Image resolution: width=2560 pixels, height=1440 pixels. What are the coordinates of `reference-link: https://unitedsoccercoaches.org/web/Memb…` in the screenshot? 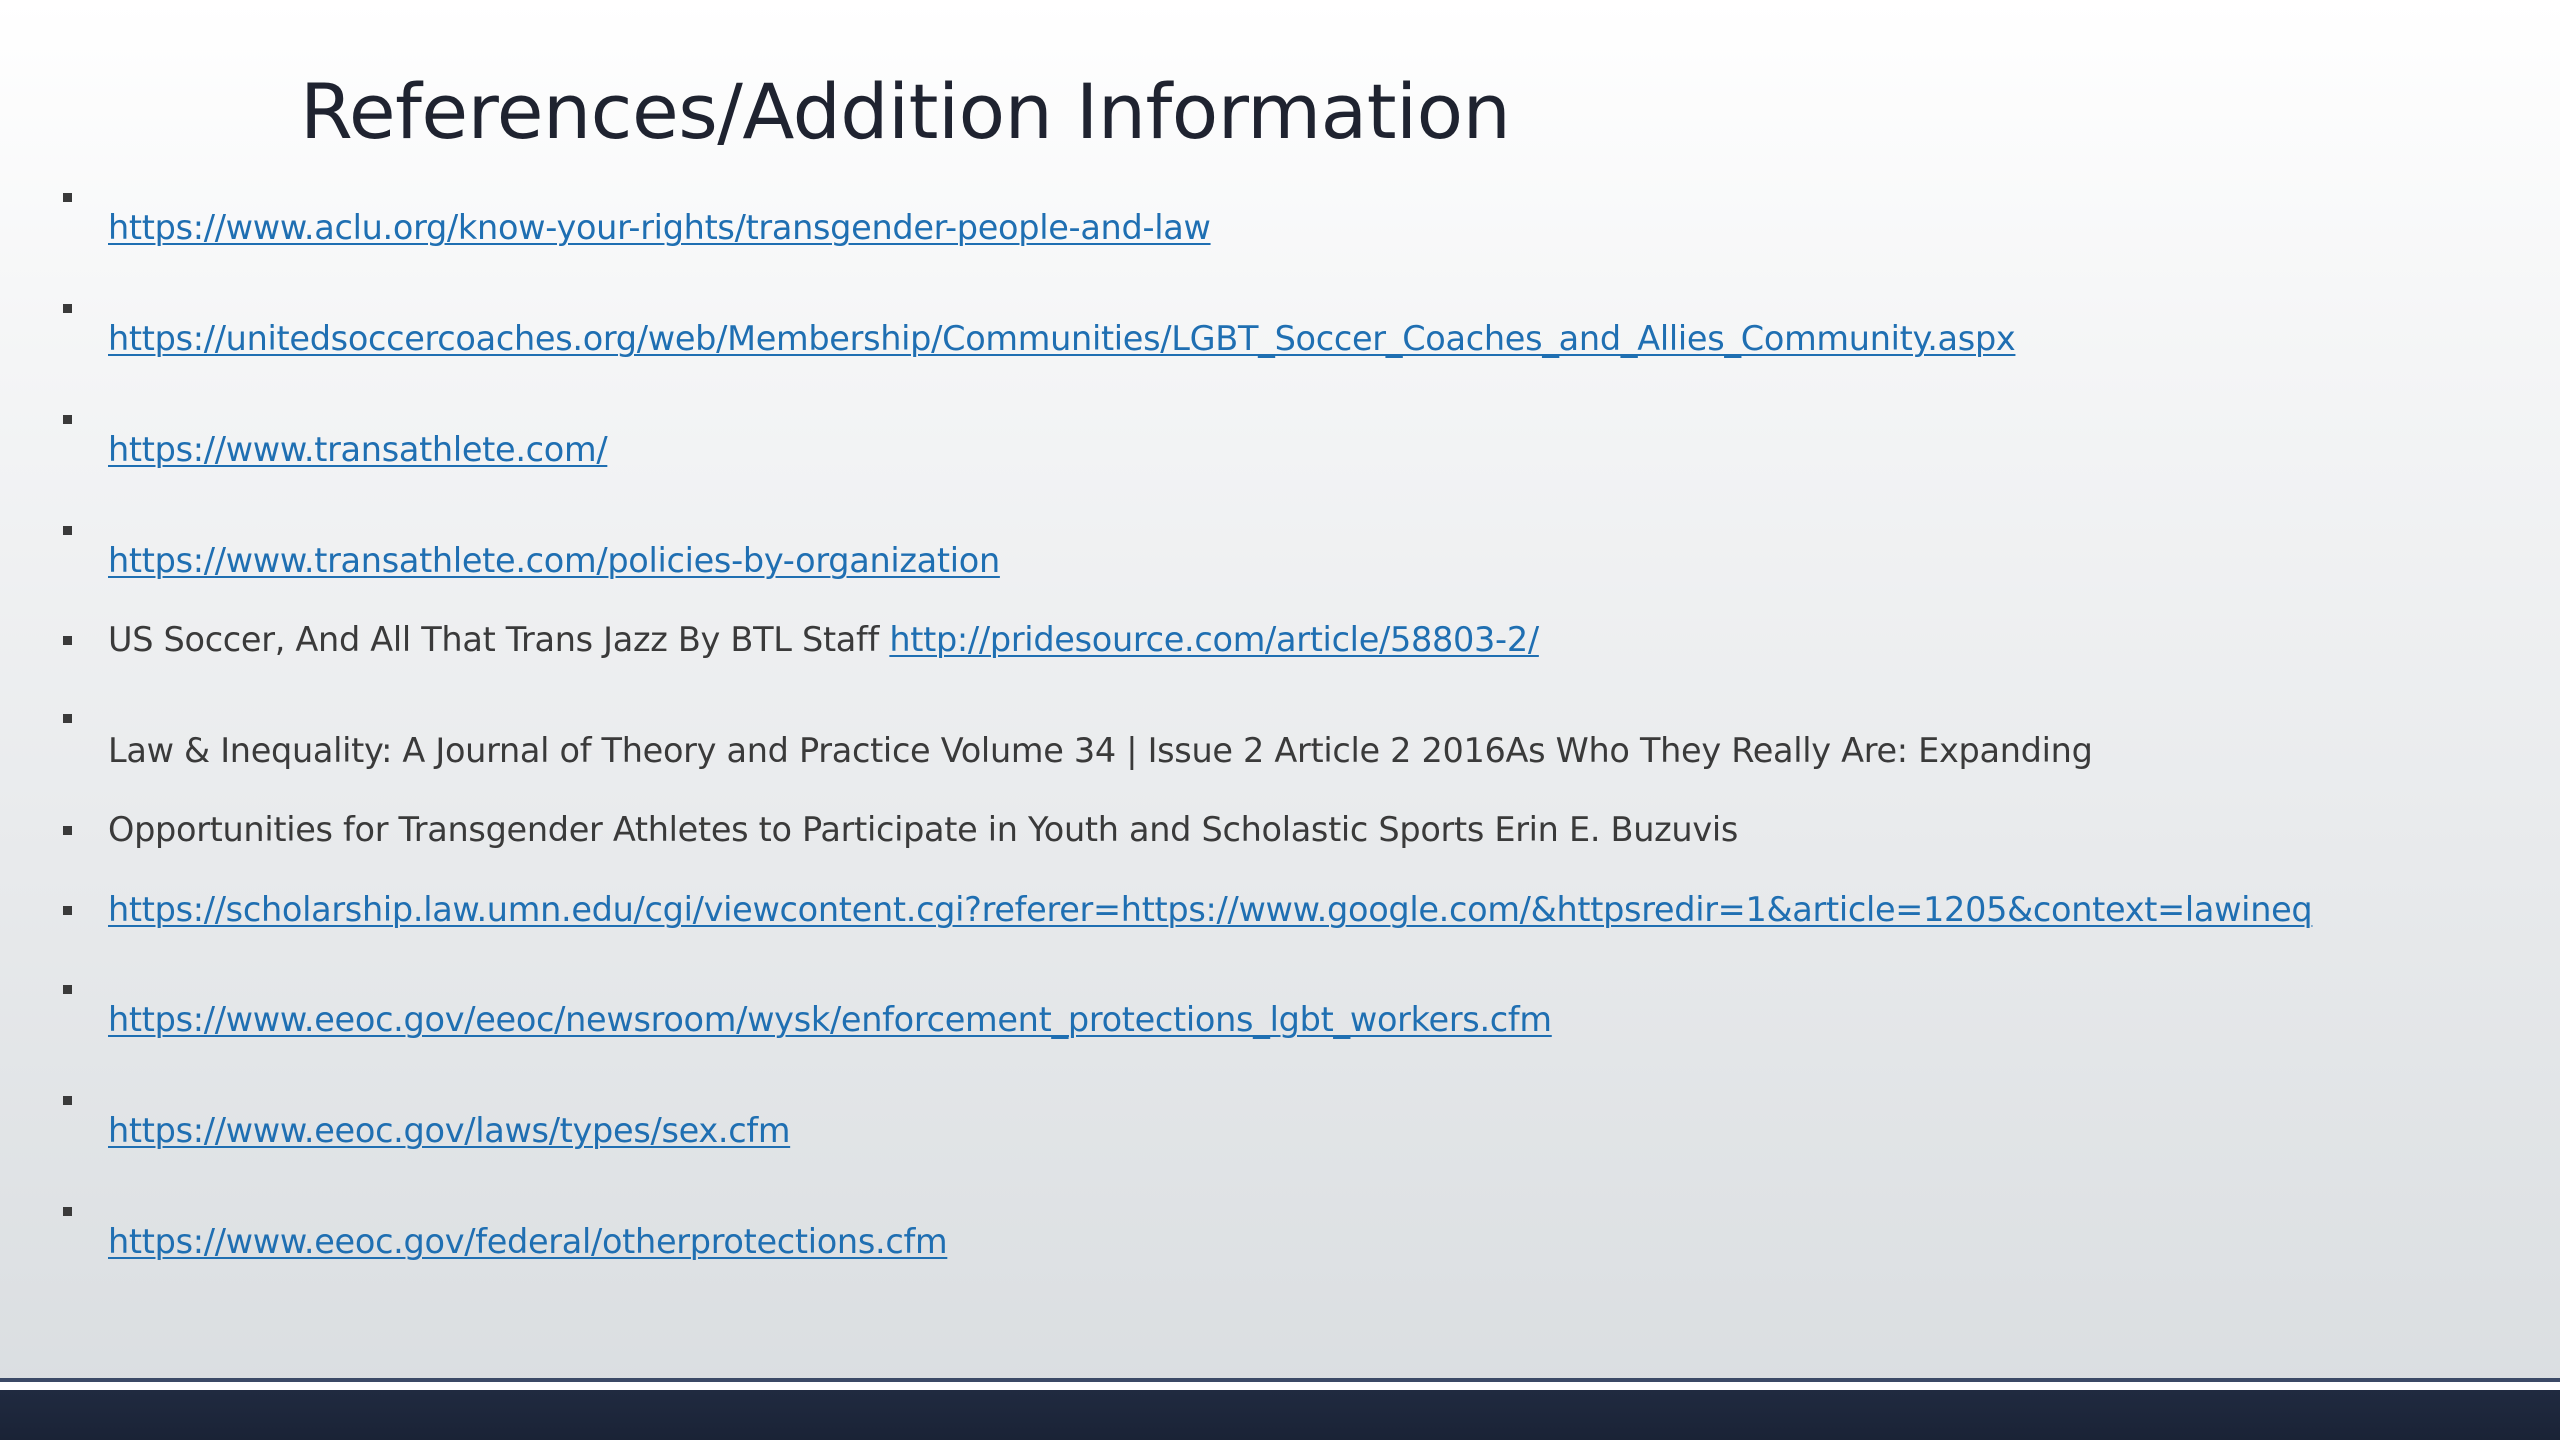 It's located at (1062, 338).